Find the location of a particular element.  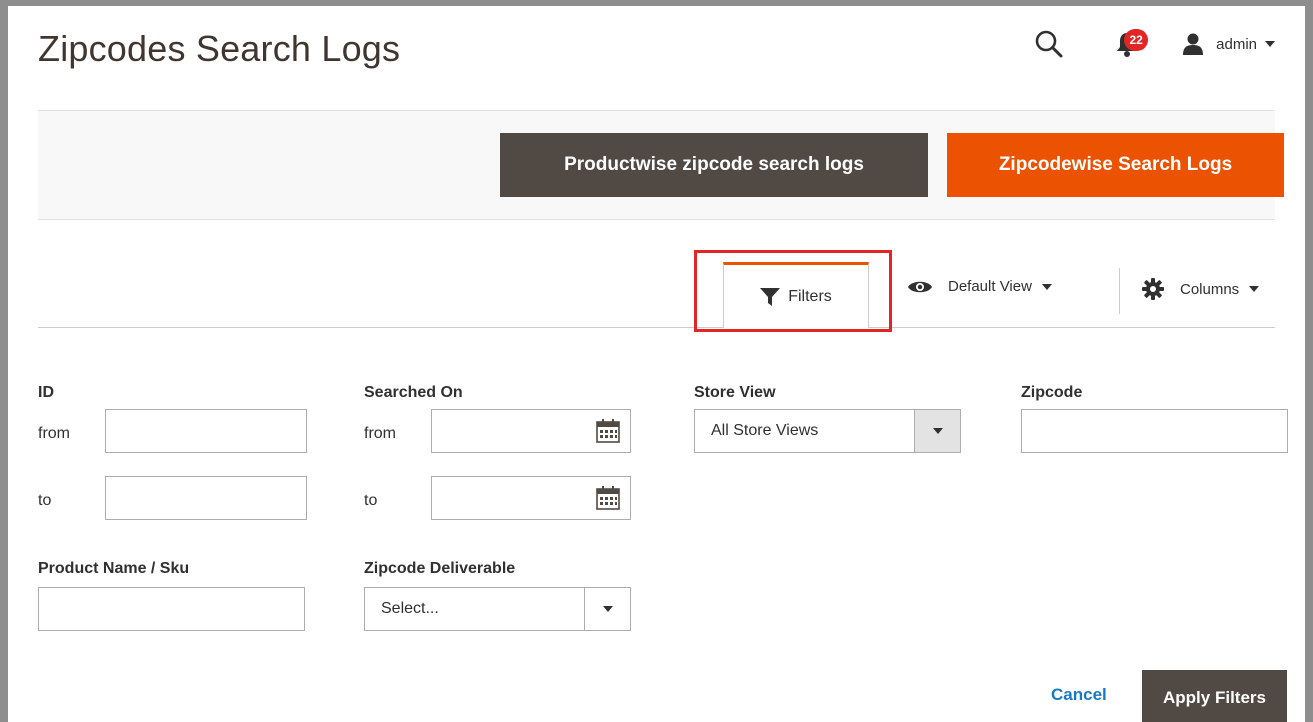

columns-dropdown: Columns is located at coordinates (1201, 289).